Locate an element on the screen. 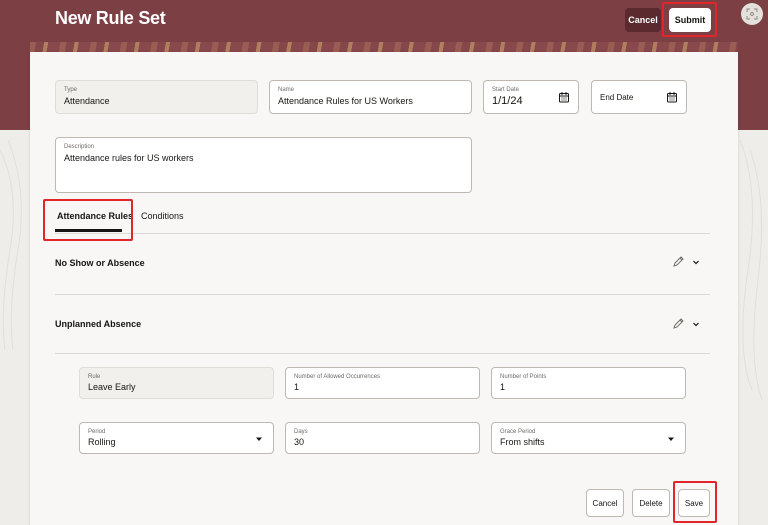  start-date-value: 1/1/24 is located at coordinates (507, 101).